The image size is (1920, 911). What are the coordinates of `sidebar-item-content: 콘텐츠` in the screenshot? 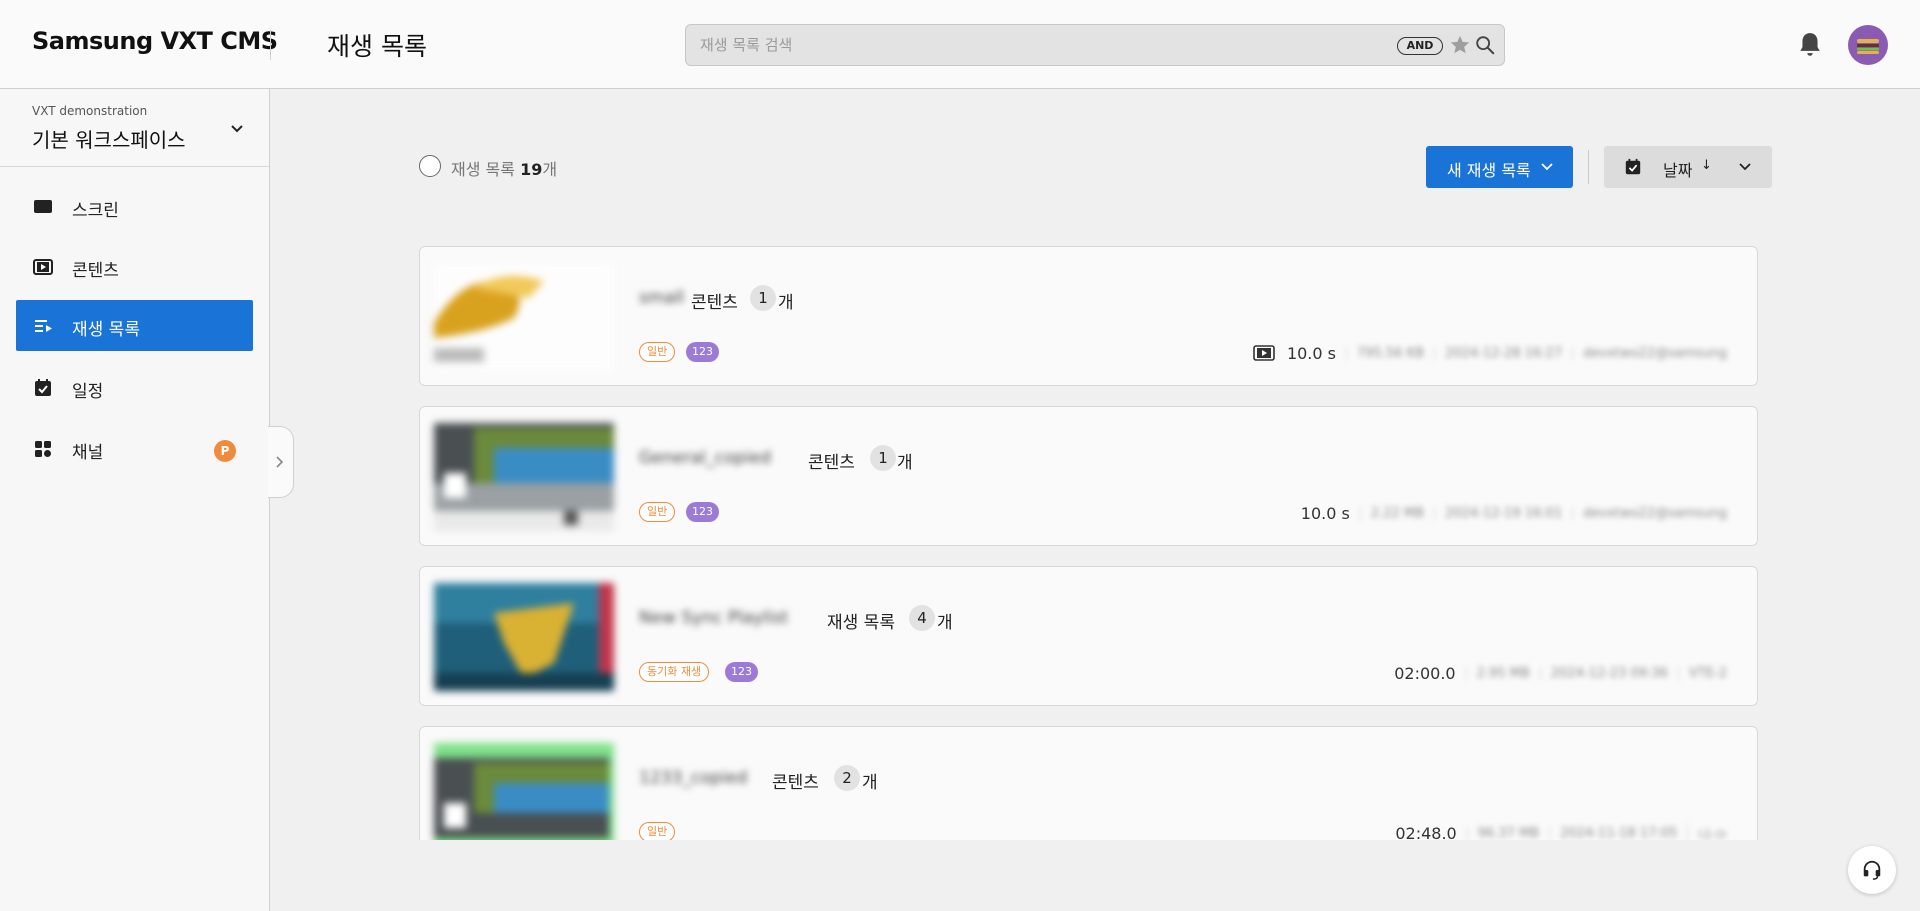 It's located at (134, 266).